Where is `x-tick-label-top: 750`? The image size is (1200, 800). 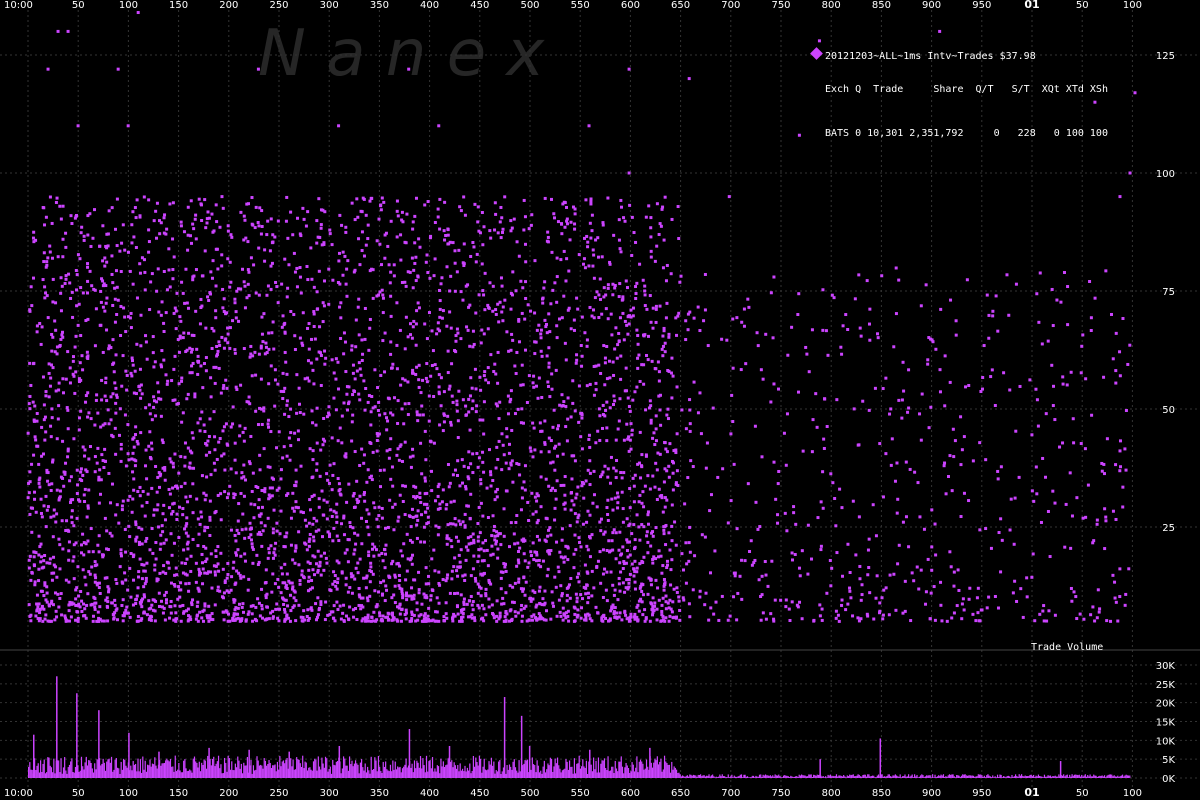 x-tick-label-top: 750 is located at coordinates (780, 5).